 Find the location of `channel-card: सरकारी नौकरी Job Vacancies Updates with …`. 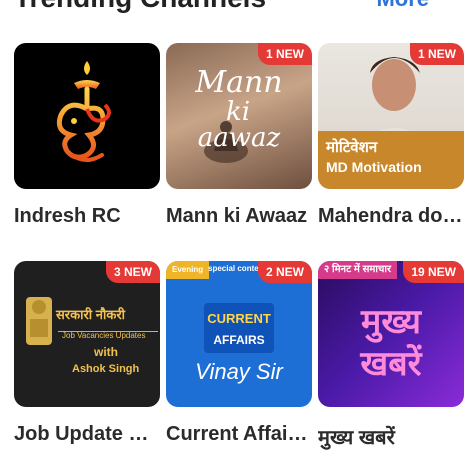

channel-card: सरकारी नौकरी Job Vacancies Updates with … is located at coordinates (88, 353).